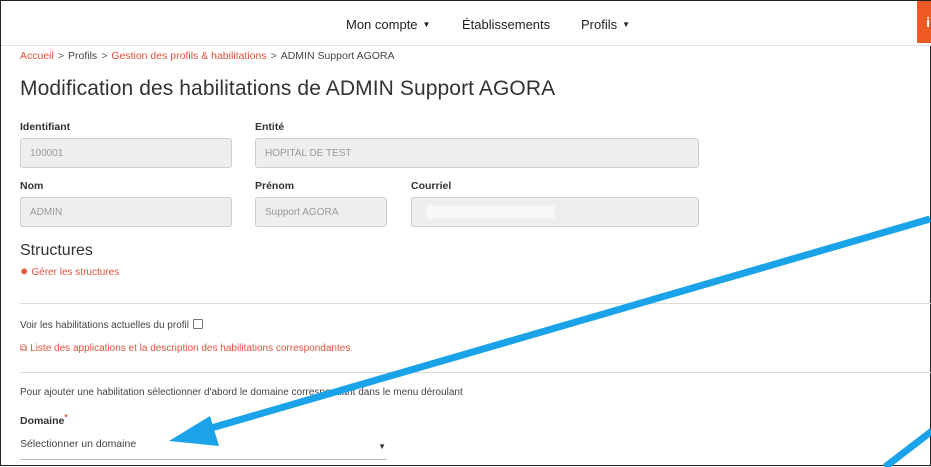 This screenshot has height=467, width=931. I want to click on identifiant-field: 100001, so click(126, 153).